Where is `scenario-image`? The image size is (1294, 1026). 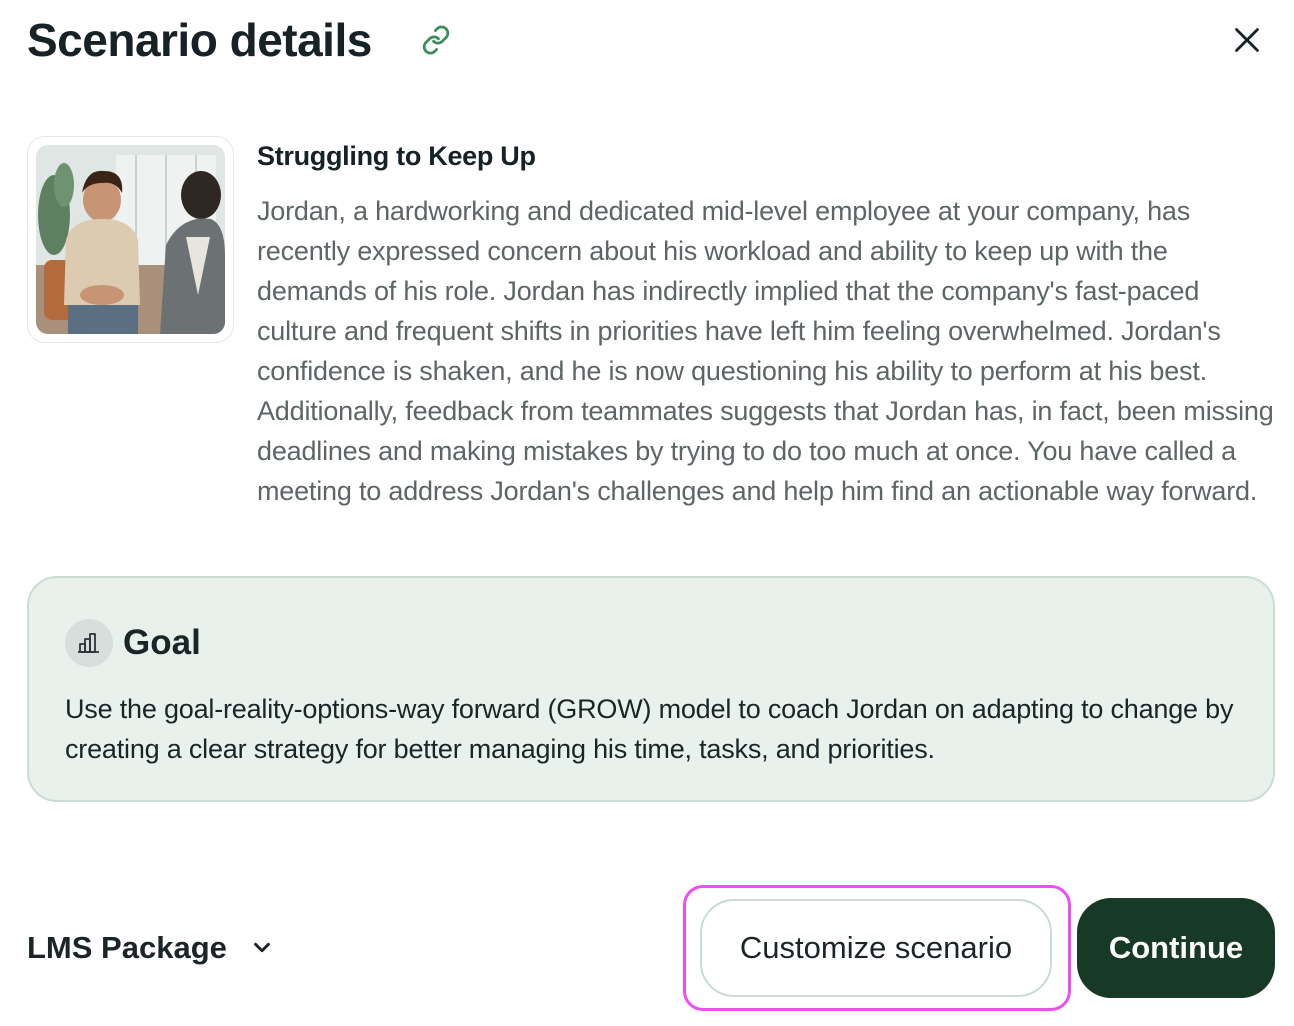
scenario-image is located at coordinates (130, 239).